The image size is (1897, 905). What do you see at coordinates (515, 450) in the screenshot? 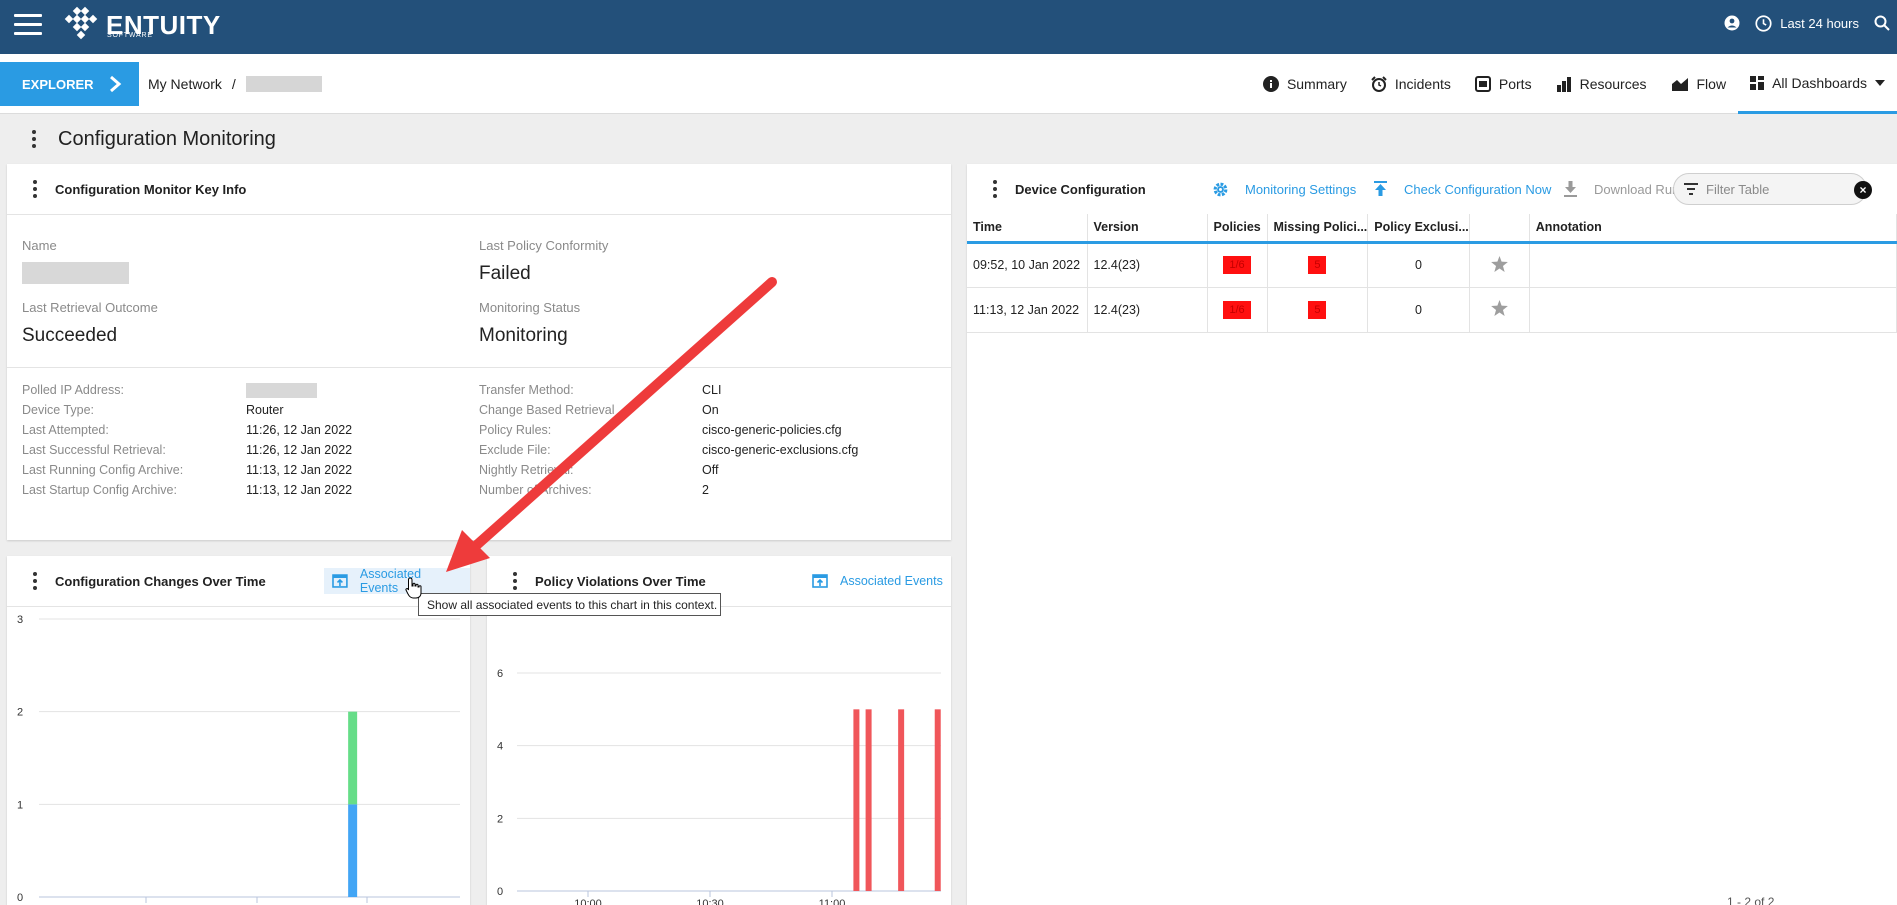
I see `detail-label: Exclude File:` at bounding box center [515, 450].